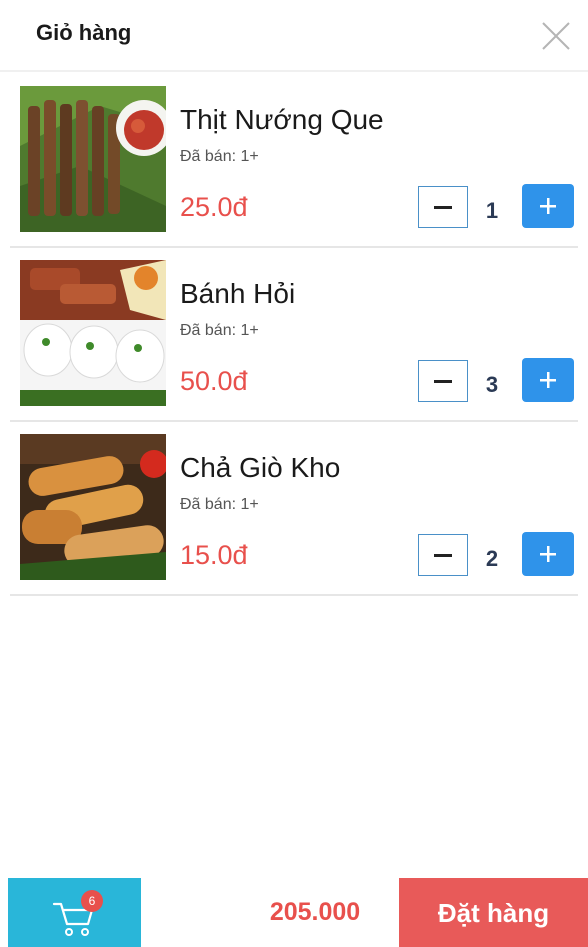  I want to click on item-quantity: 3, so click(492, 384).